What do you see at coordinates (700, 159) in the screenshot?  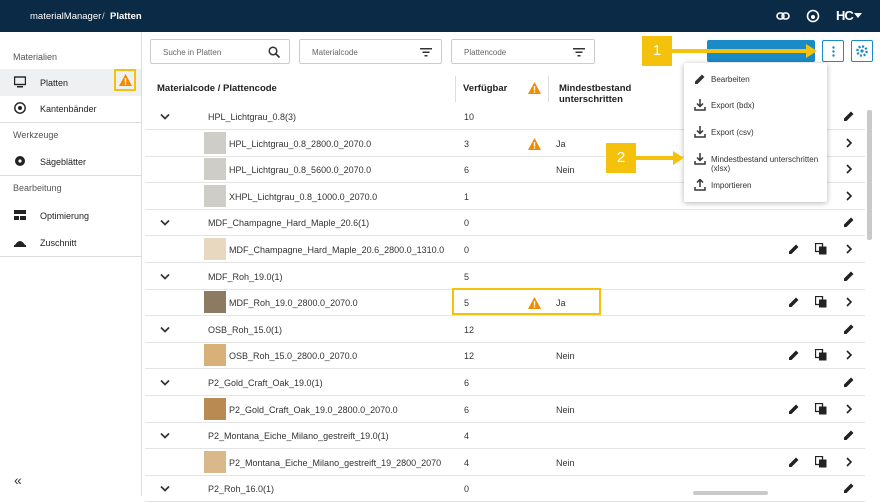 I see `download-icon` at bounding box center [700, 159].